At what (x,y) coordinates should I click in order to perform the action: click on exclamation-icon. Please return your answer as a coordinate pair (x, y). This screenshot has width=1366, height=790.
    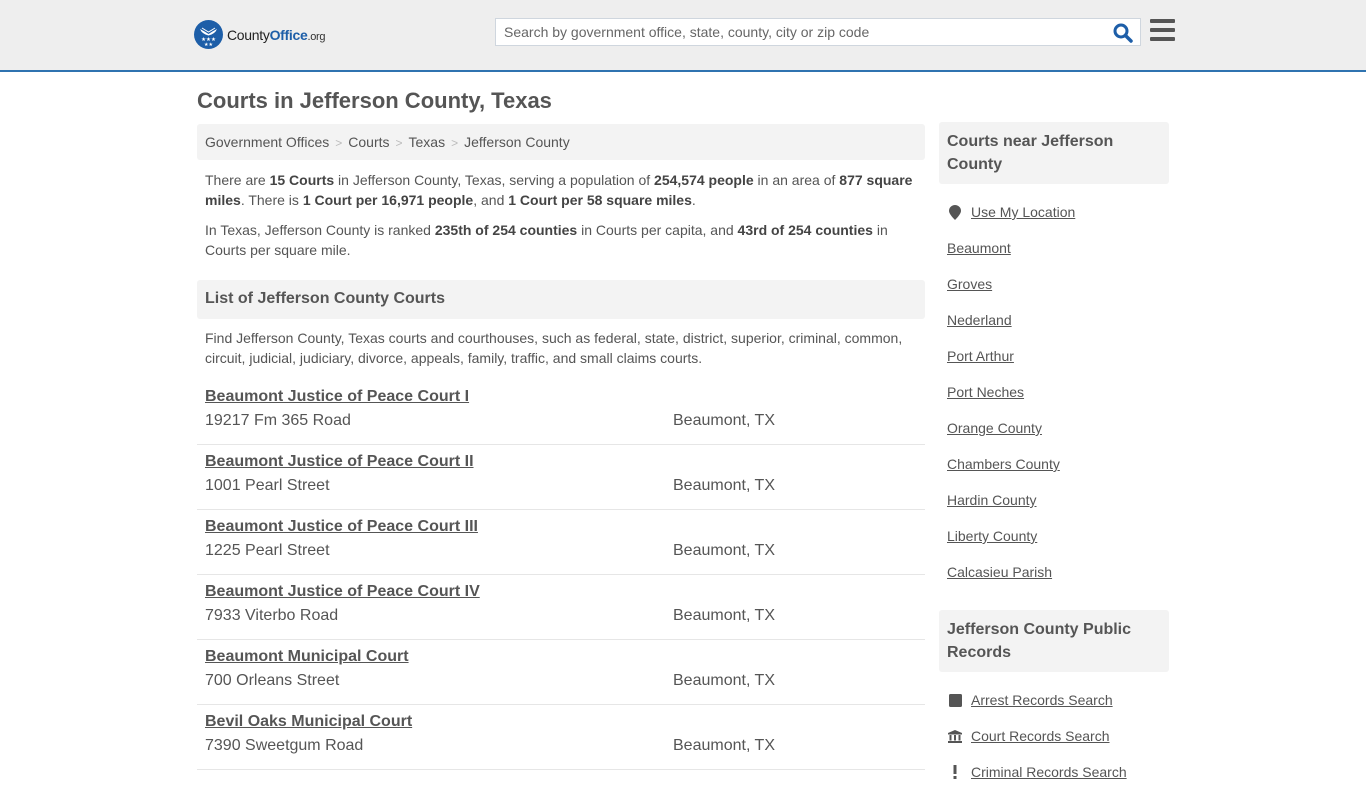
    Looking at the image, I should click on (955, 772).